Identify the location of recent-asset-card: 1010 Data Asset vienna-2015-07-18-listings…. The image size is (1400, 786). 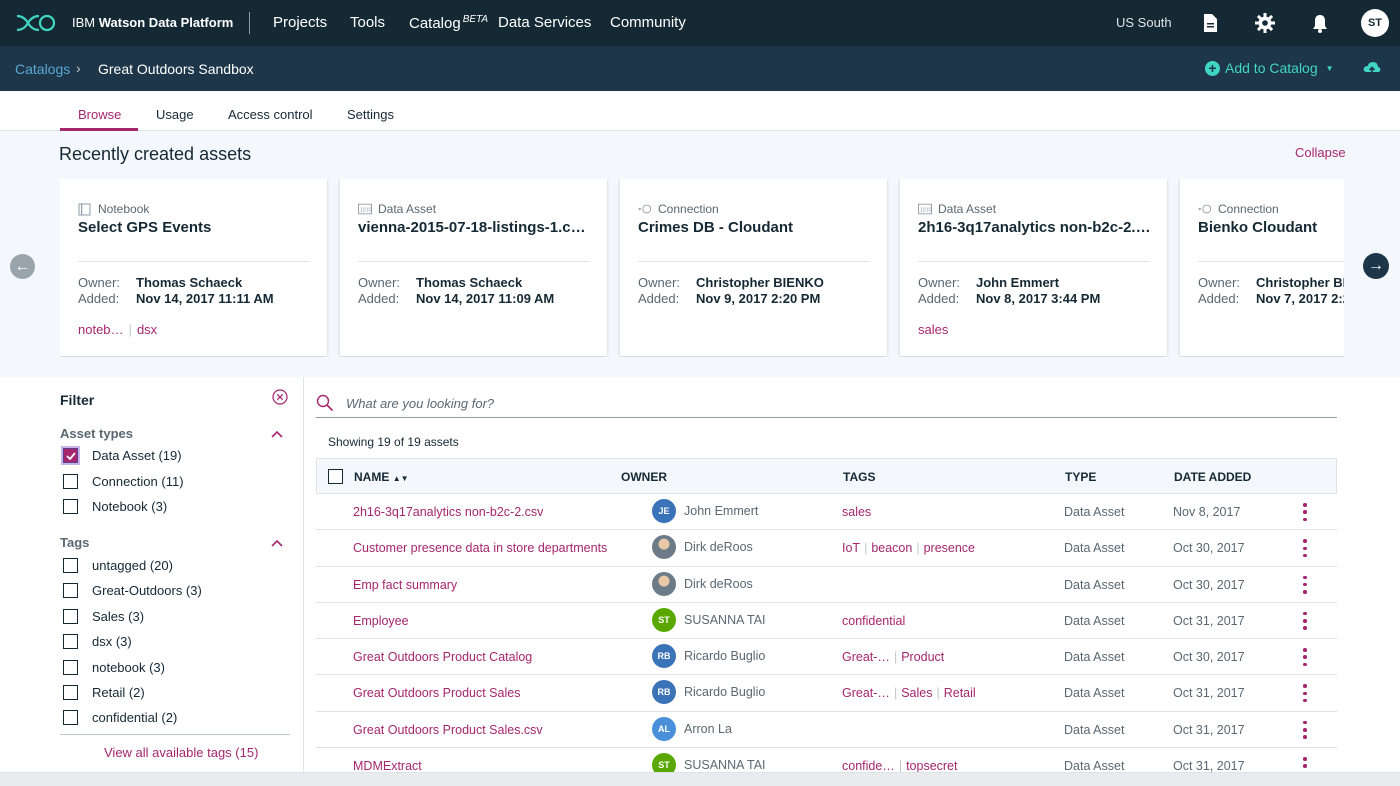
(473, 267).